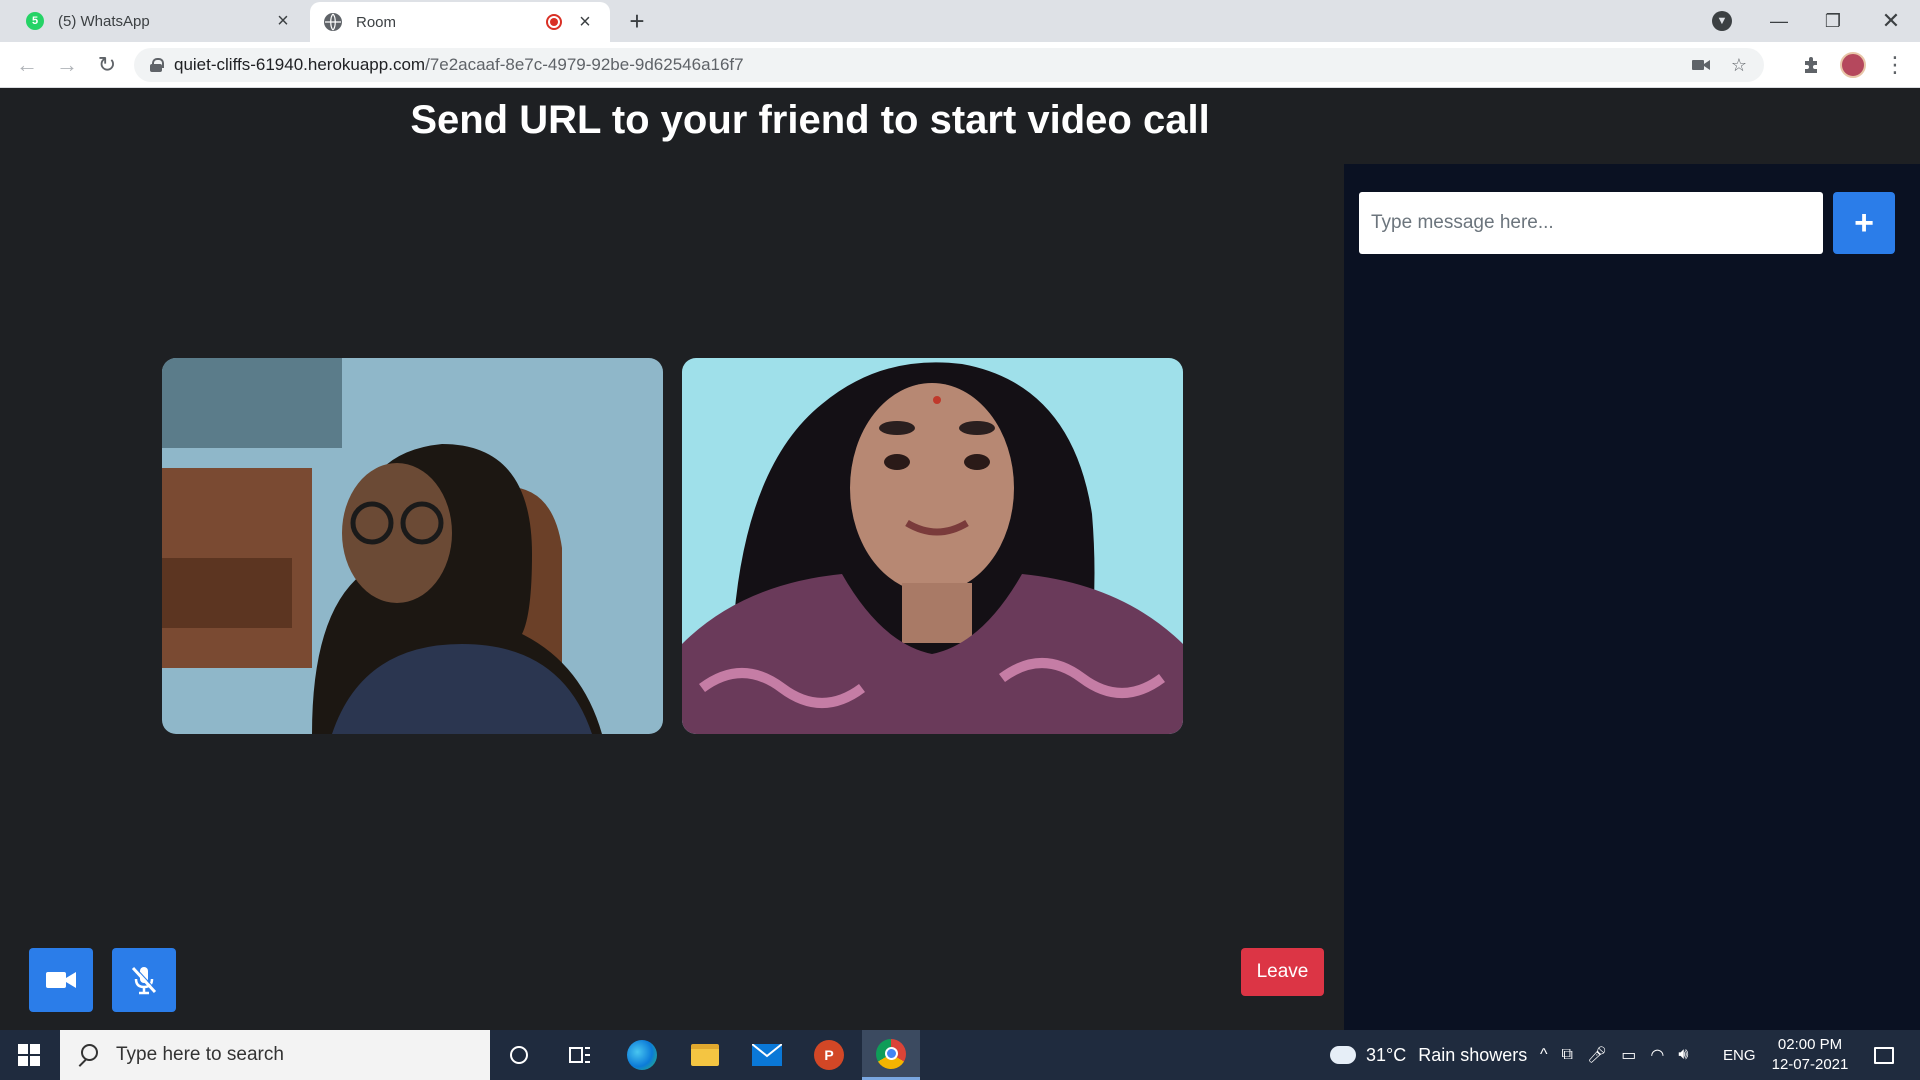 Image resolution: width=1920 pixels, height=1080 pixels. Describe the element at coordinates (35, 21) in the screenshot. I see `whatsapp-icon: 5` at that location.